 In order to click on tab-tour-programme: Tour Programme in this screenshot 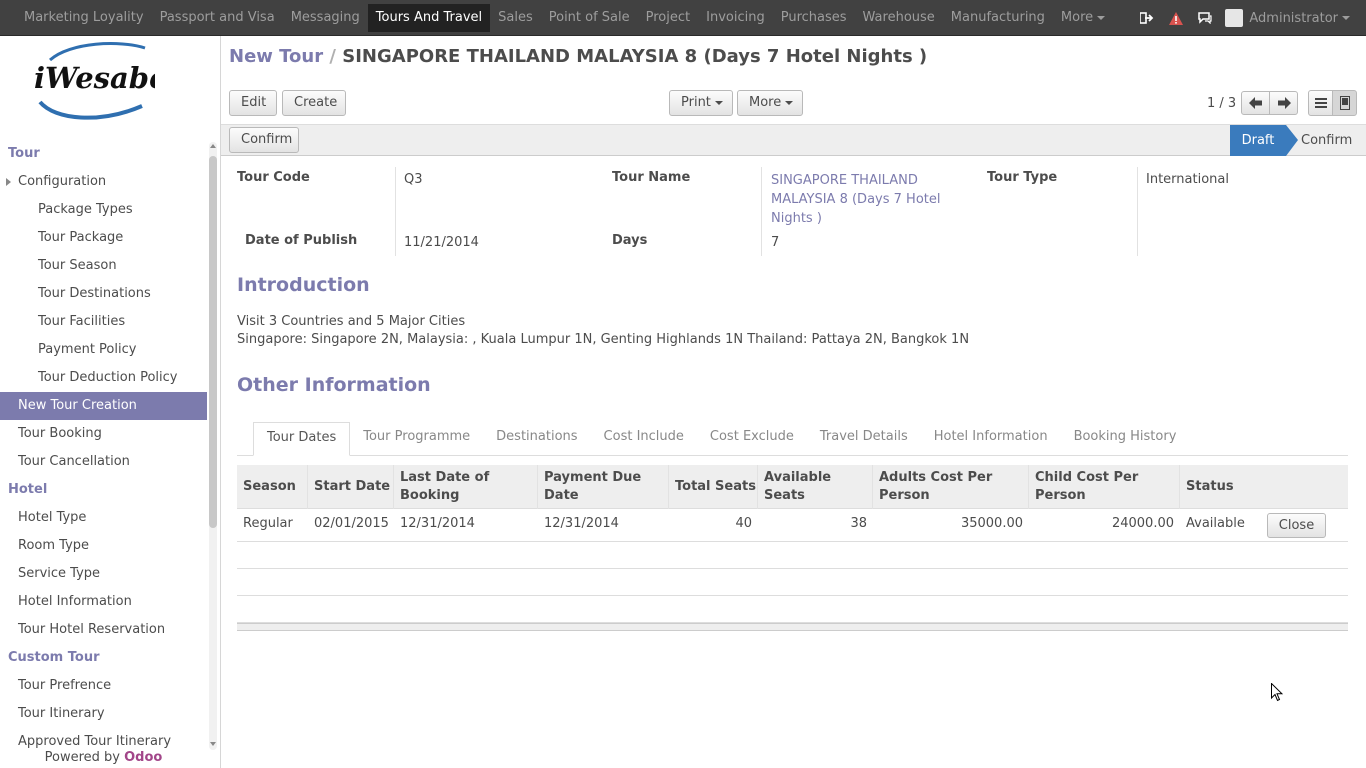, I will do `click(416, 439)`.